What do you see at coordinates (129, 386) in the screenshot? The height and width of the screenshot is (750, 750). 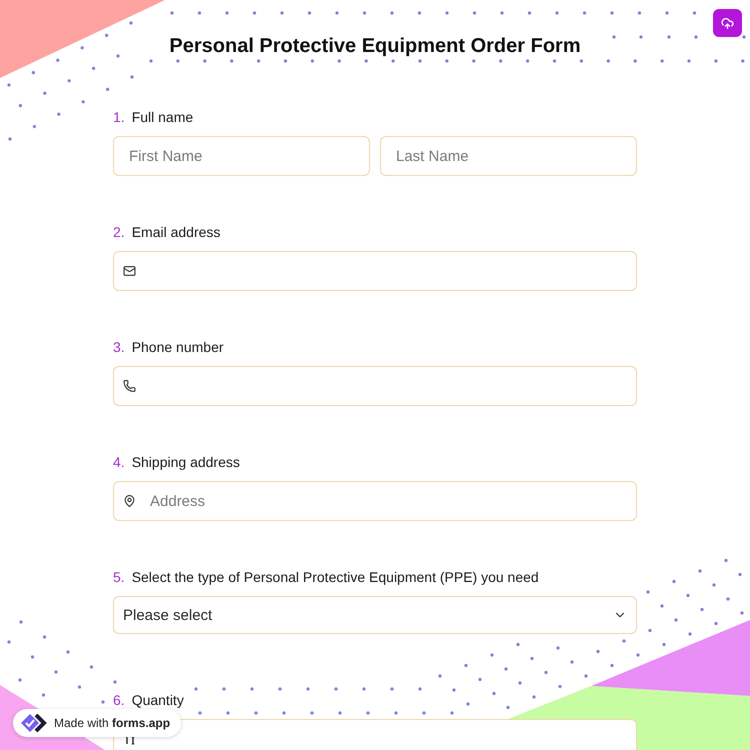 I see `phone-icon` at bounding box center [129, 386].